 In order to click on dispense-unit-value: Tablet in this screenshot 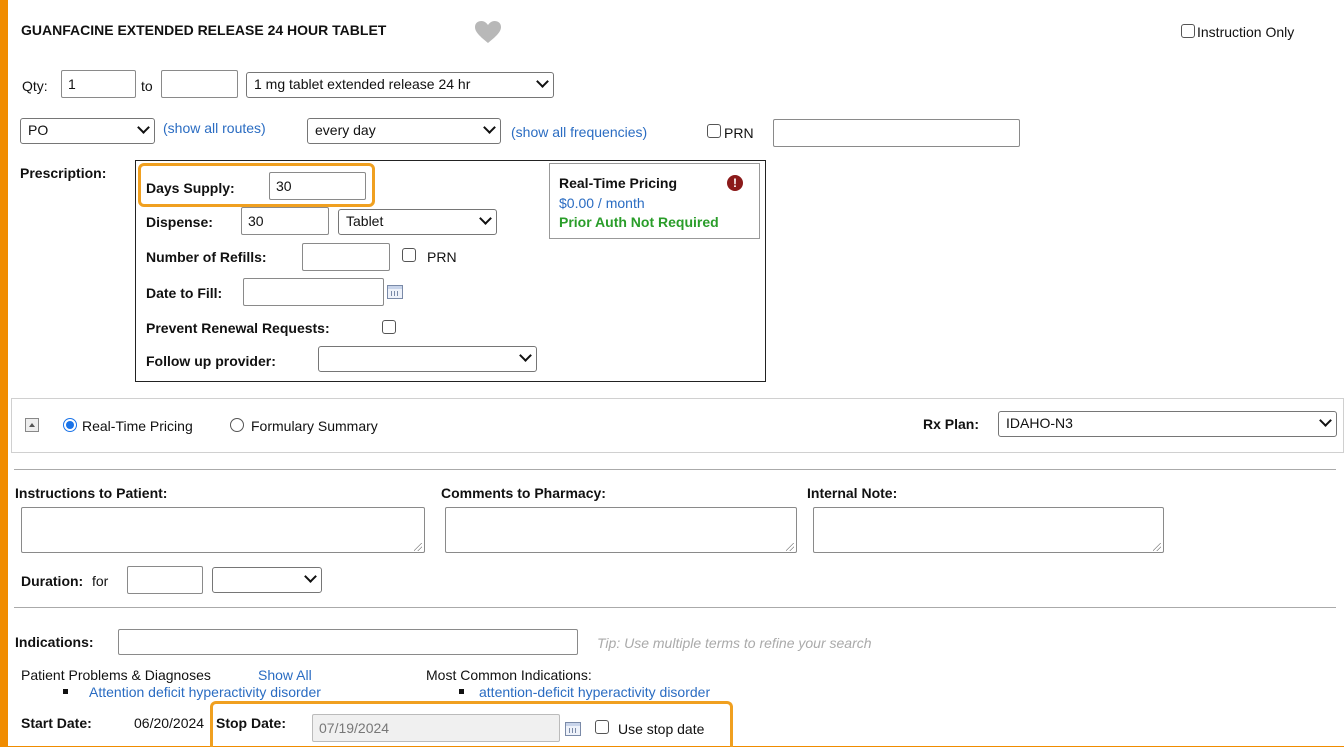, I will do `click(365, 221)`.